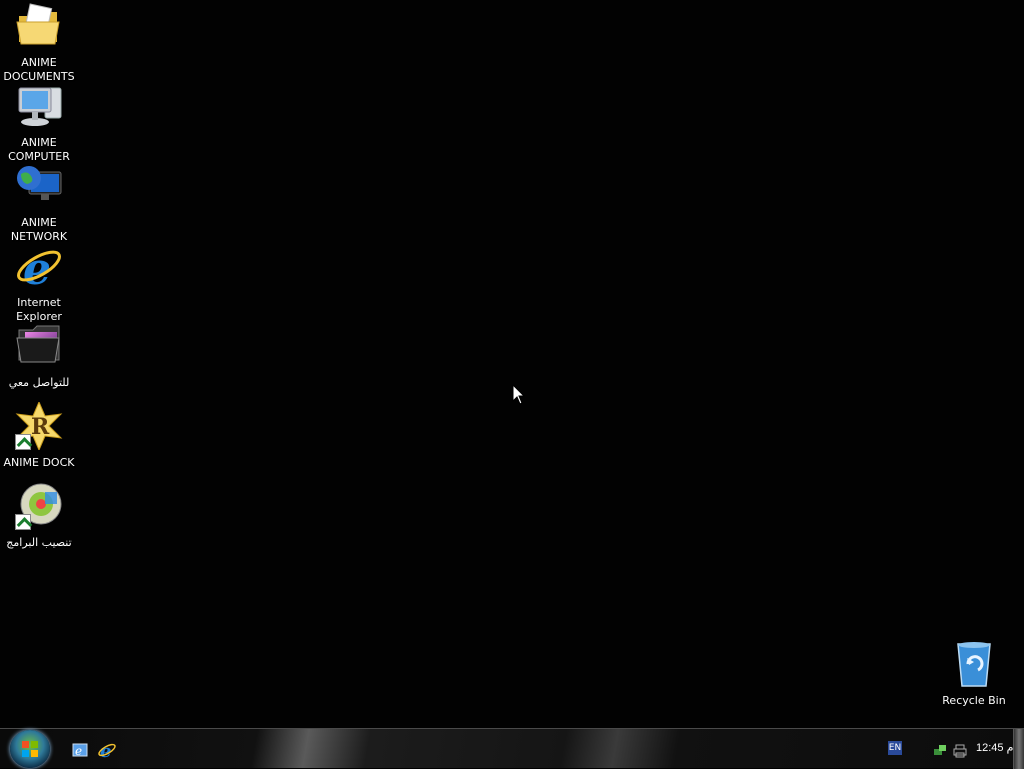  I want to click on desktop-icon-internet-explorer: e Internet Explorer, so click(39, 283).